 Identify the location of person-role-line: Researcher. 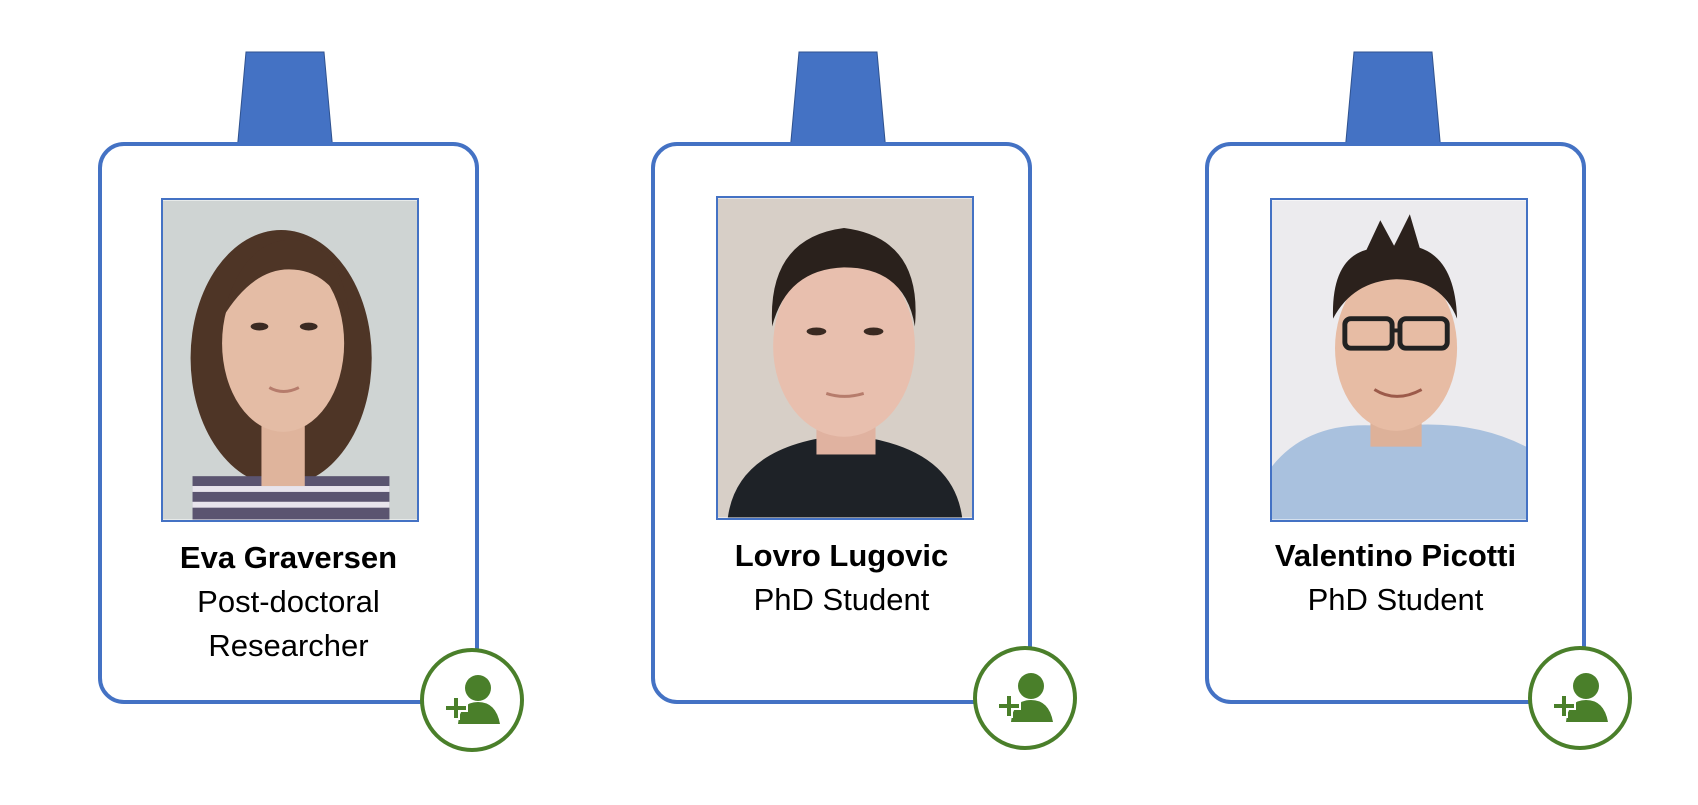
(288, 645).